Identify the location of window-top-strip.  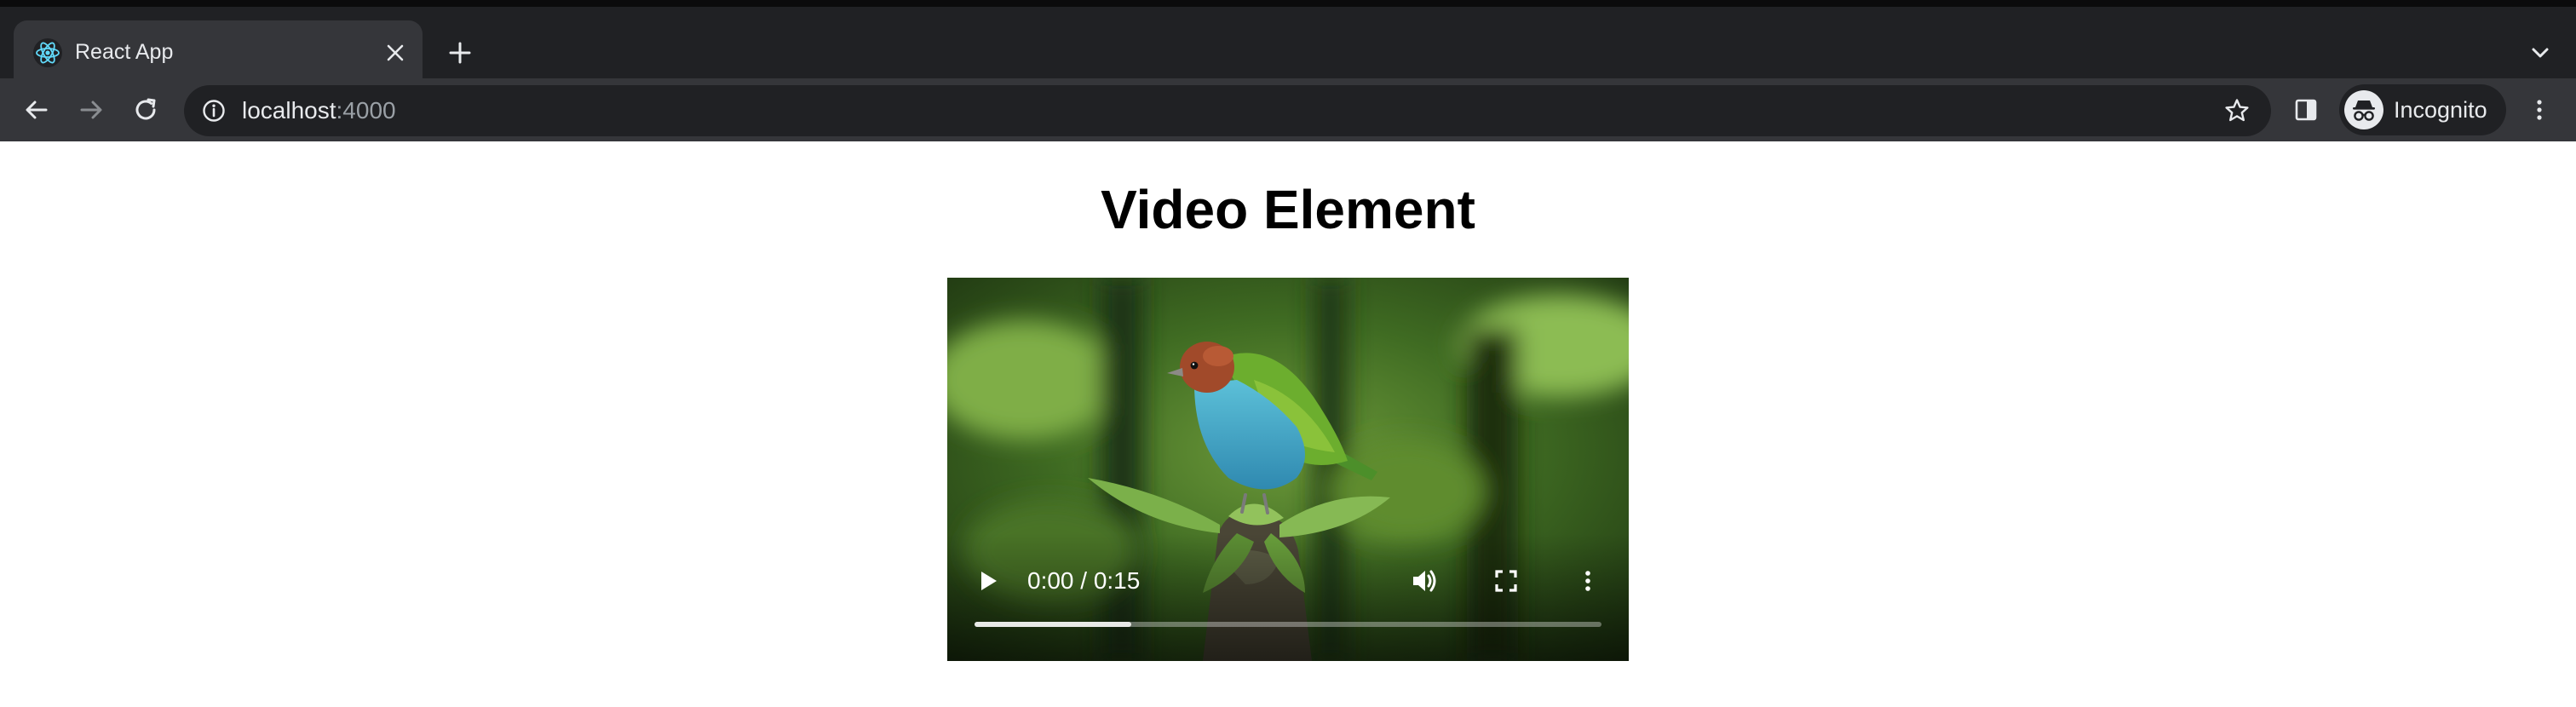
(1288, 3).